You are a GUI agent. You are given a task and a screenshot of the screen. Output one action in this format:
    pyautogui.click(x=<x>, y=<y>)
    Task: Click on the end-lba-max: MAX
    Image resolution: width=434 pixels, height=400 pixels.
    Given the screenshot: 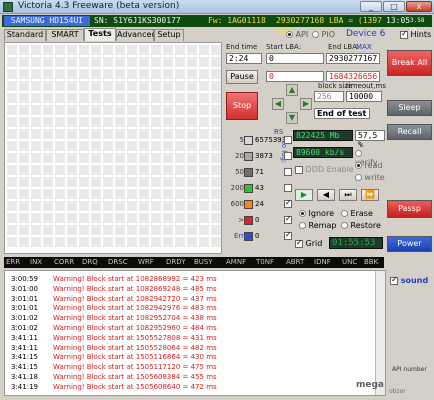 What is the action you would take?
    pyautogui.click(x=364, y=47)
    